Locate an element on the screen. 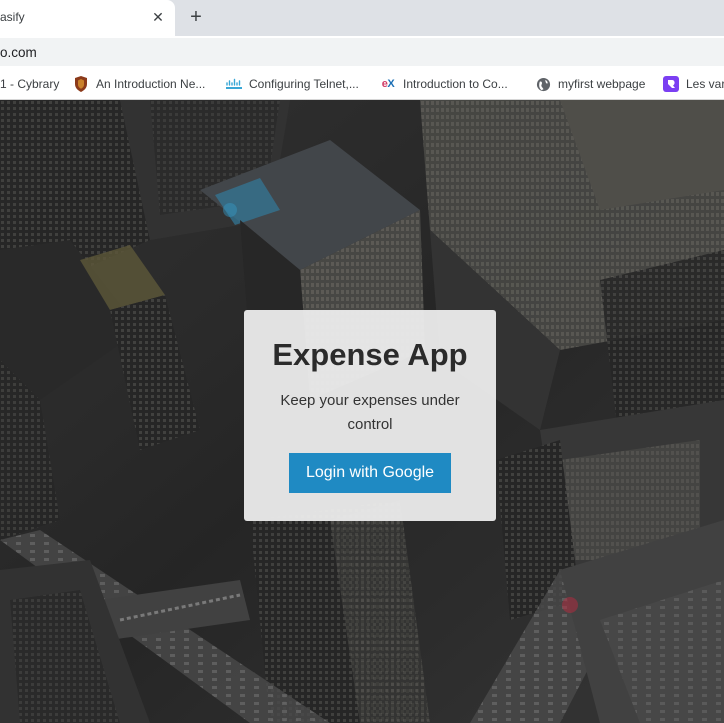 Image resolution: width=724 pixels, height=723 pixels. bookmark-myfirst-webpage: myfirst webpage is located at coordinates (590, 84).